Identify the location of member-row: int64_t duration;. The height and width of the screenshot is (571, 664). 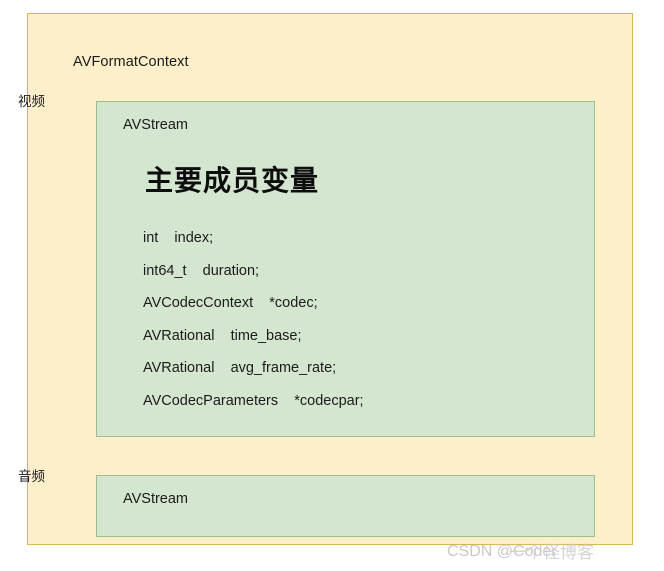
(201, 270).